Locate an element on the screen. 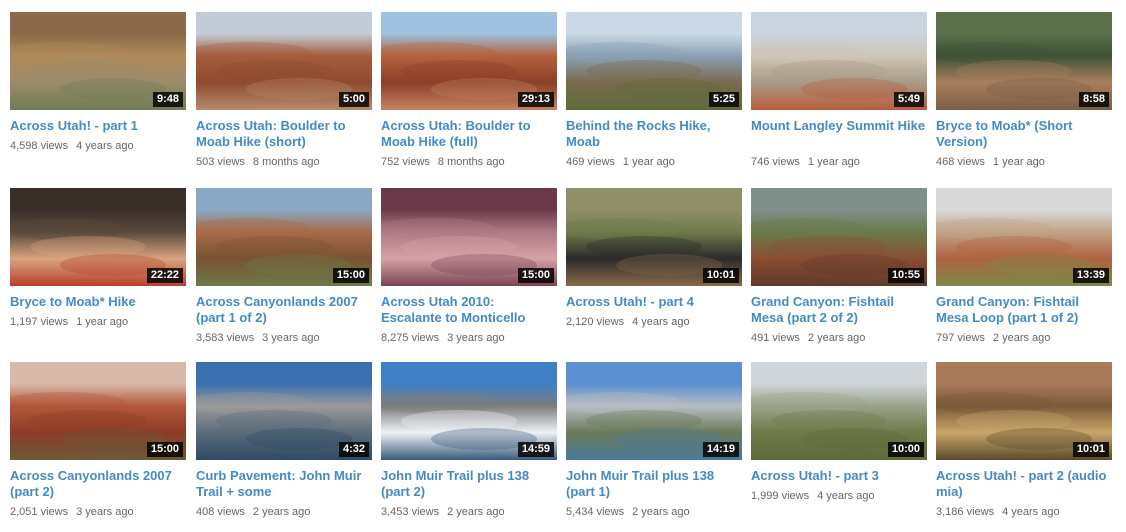 The height and width of the screenshot is (532, 1126). video-meta: 468 views 1 year ago is located at coordinates (990, 162).